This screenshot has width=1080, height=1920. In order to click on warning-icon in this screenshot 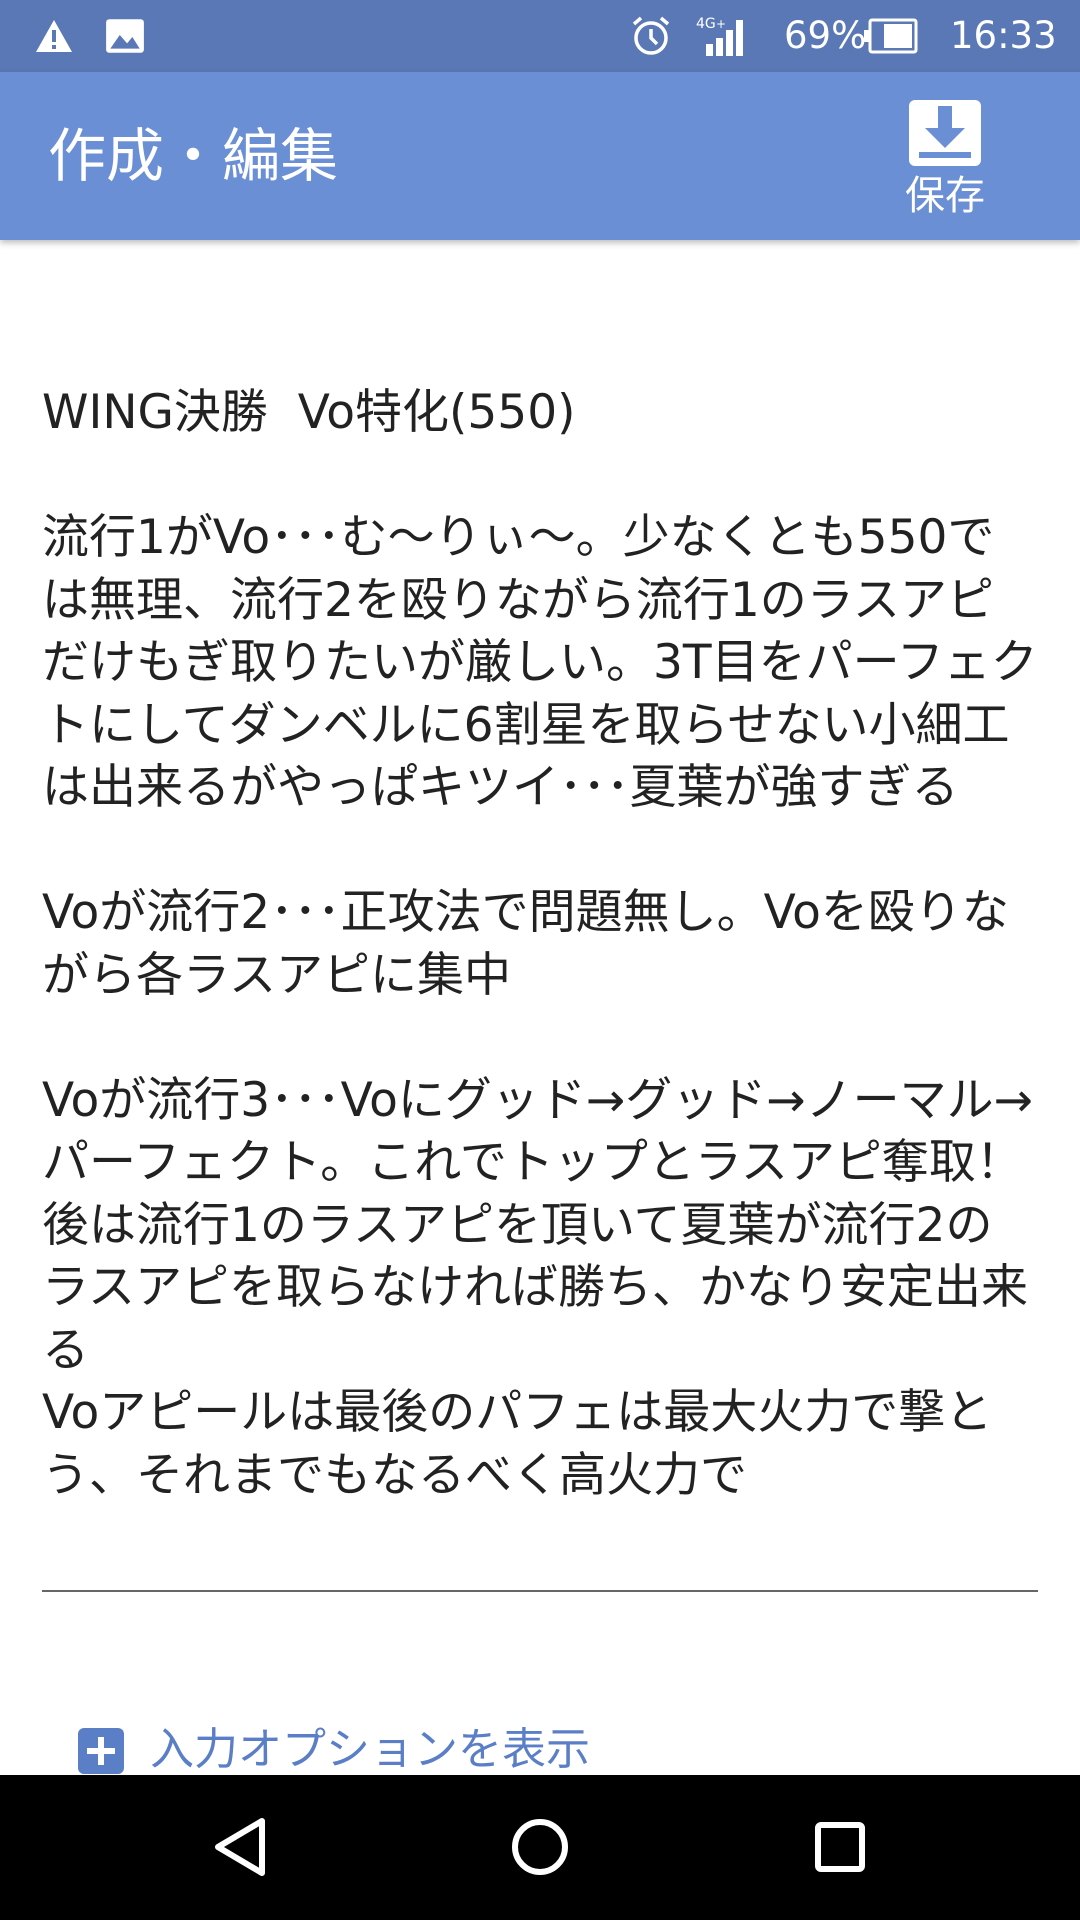, I will do `click(54, 36)`.